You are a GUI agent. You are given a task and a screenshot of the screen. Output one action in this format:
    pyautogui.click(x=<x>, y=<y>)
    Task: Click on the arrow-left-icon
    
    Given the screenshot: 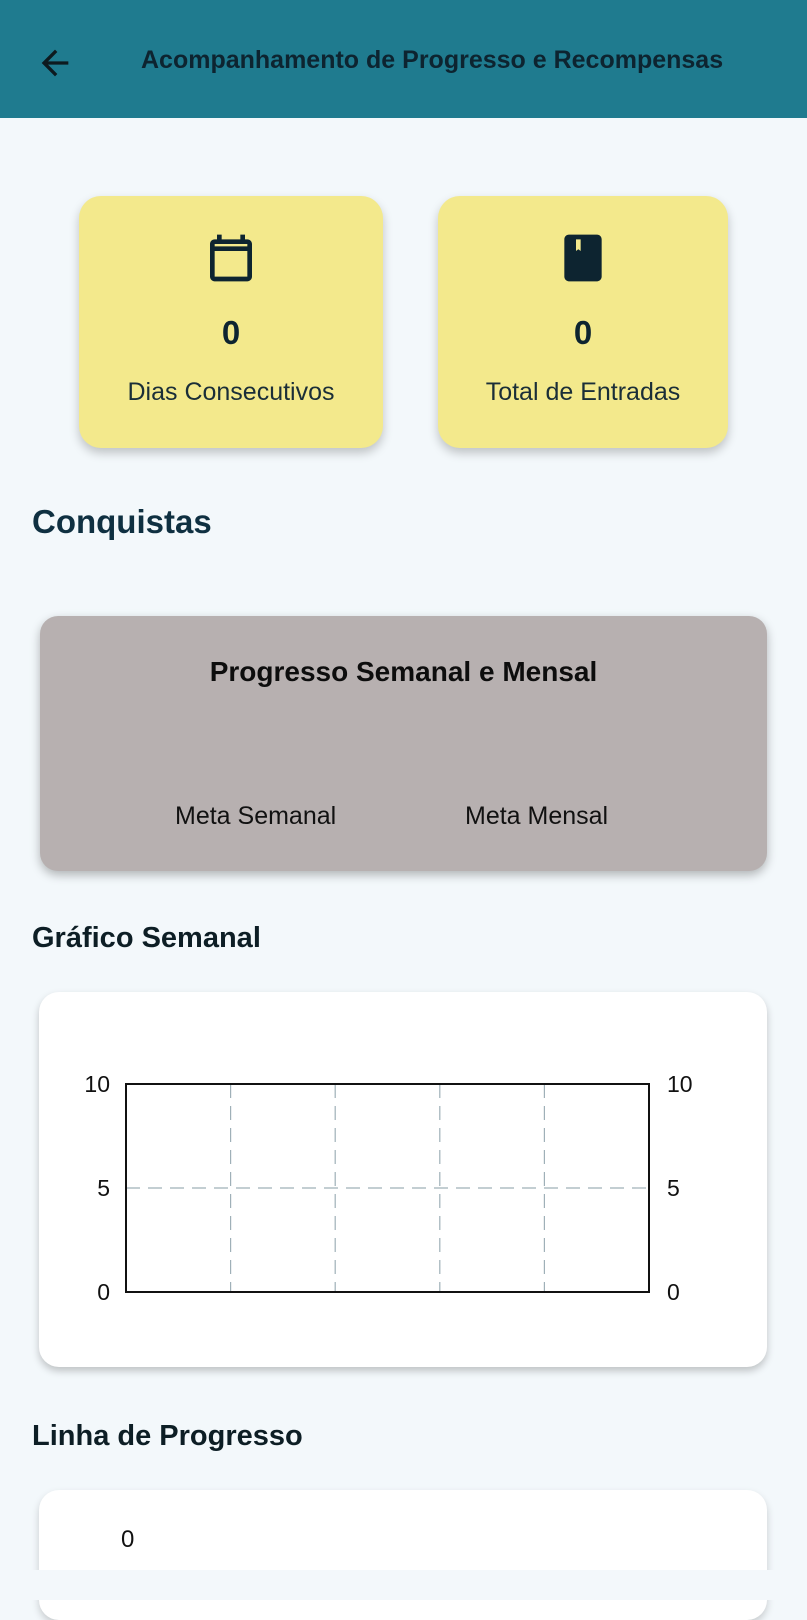 What is the action you would take?
    pyautogui.click(x=55, y=63)
    